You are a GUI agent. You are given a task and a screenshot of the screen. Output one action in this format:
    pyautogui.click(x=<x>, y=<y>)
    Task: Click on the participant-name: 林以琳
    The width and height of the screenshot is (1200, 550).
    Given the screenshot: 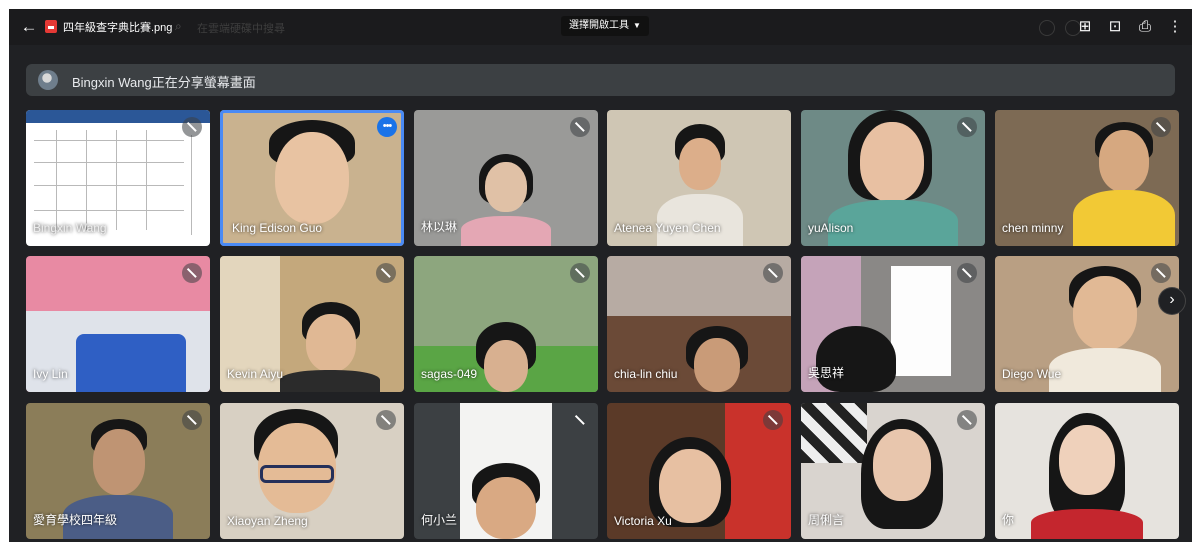 What is the action you would take?
    pyautogui.click(x=439, y=227)
    